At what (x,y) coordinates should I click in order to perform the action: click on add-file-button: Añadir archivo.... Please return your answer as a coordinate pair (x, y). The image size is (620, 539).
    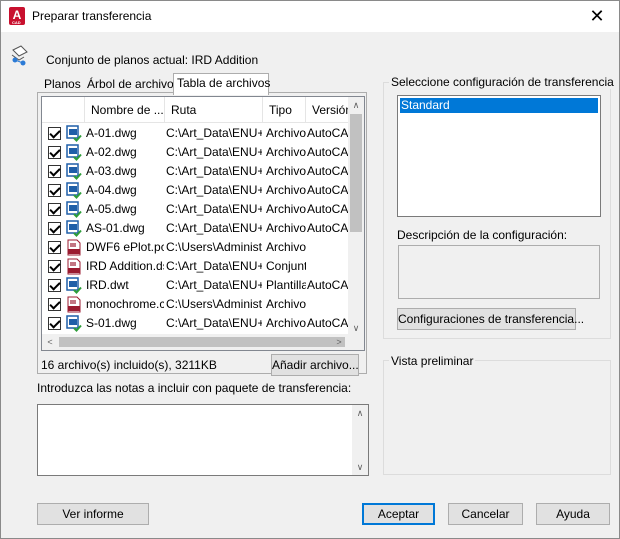
    Looking at the image, I should click on (315, 365).